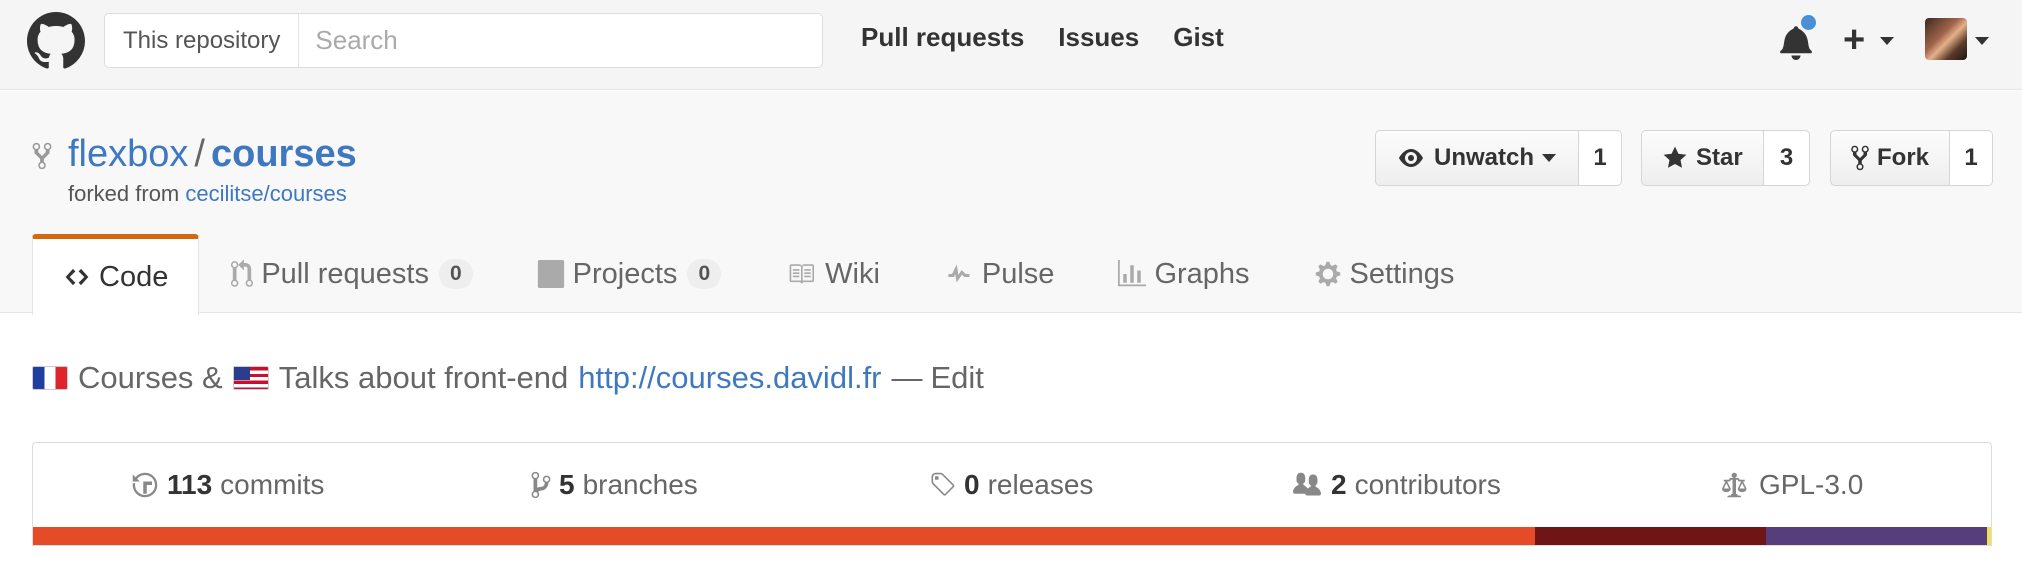  What do you see at coordinates (625, 273) in the screenshot?
I see `tab-projects-label: Projects` at bounding box center [625, 273].